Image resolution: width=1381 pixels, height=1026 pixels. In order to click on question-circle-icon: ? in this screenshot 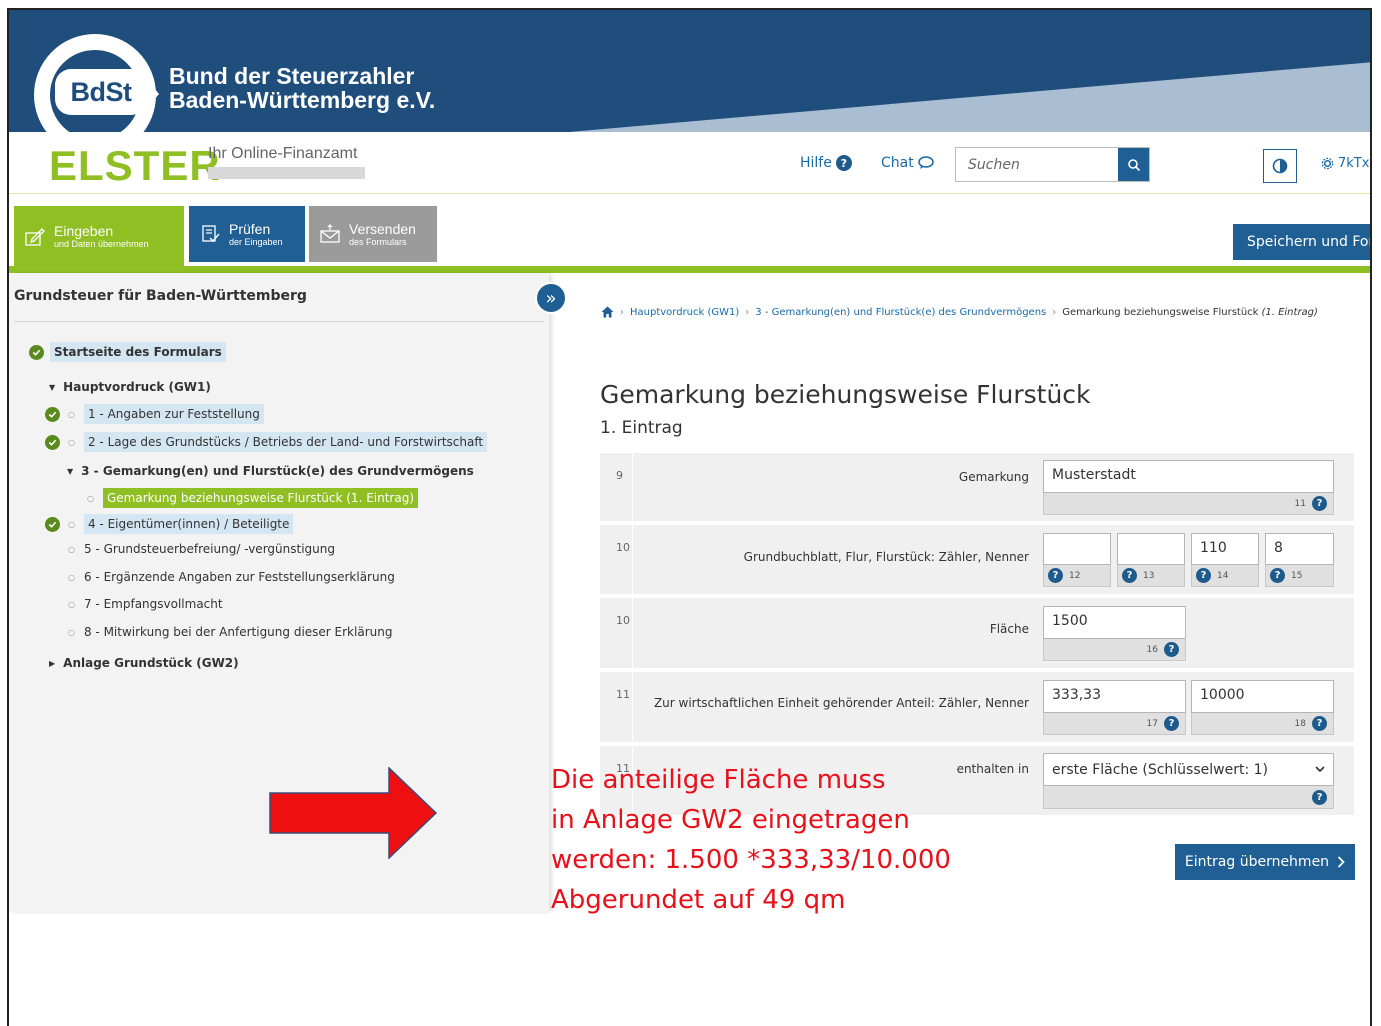, I will do `click(843, 163)`.